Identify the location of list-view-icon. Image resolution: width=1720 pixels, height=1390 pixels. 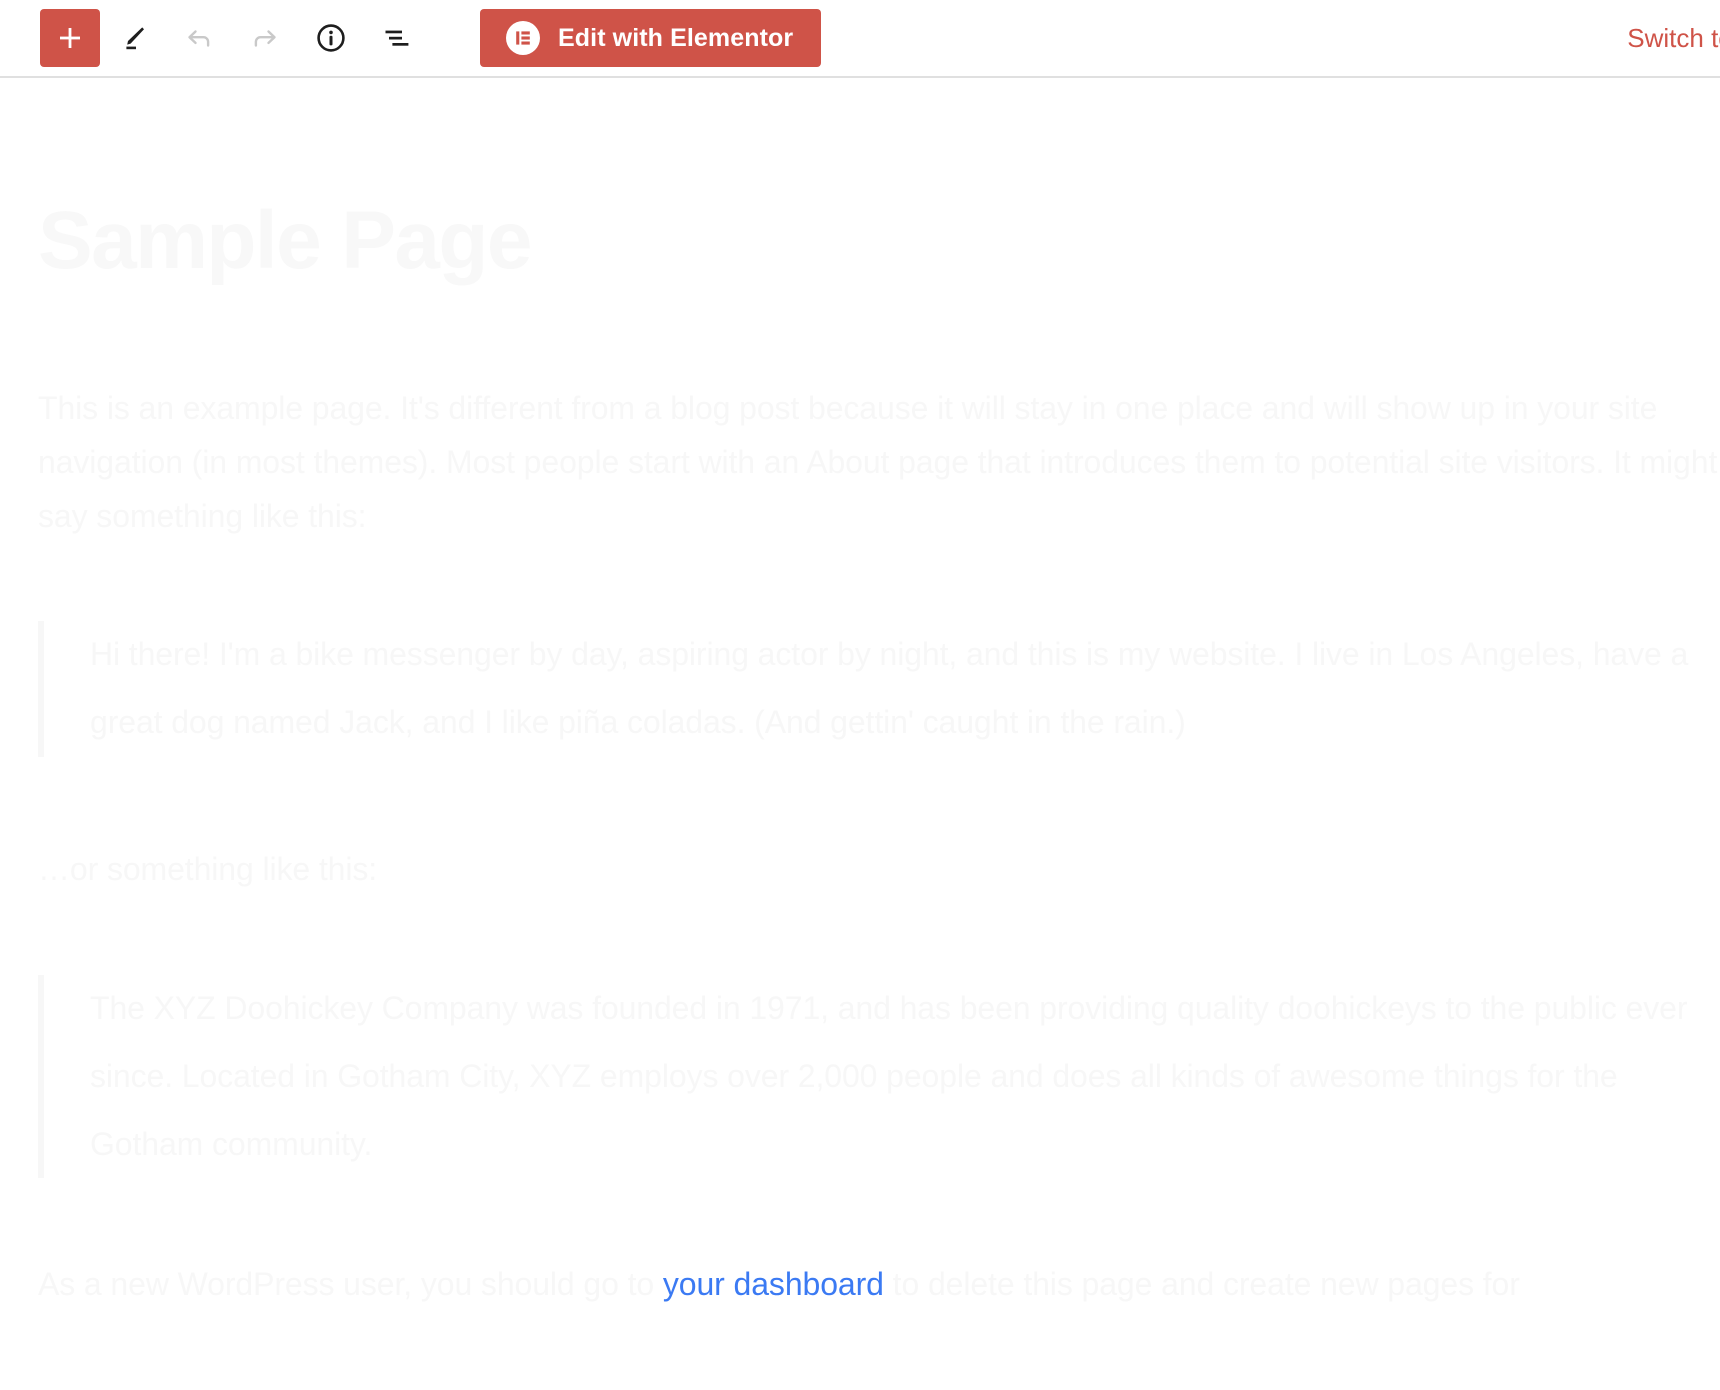
(397, 38).